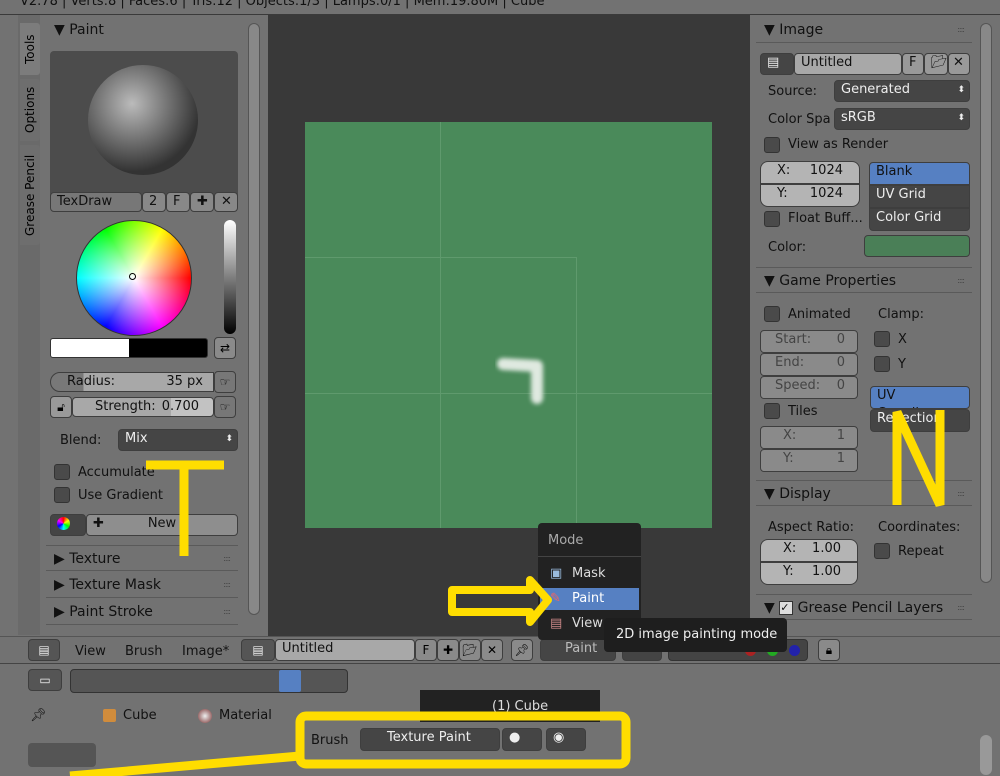 Image resolution: width=1000 pixels, height=776 pixels. Describe the element at coordinates (772, 314) in the screenshot. I see `animated-checkbox` at that location.